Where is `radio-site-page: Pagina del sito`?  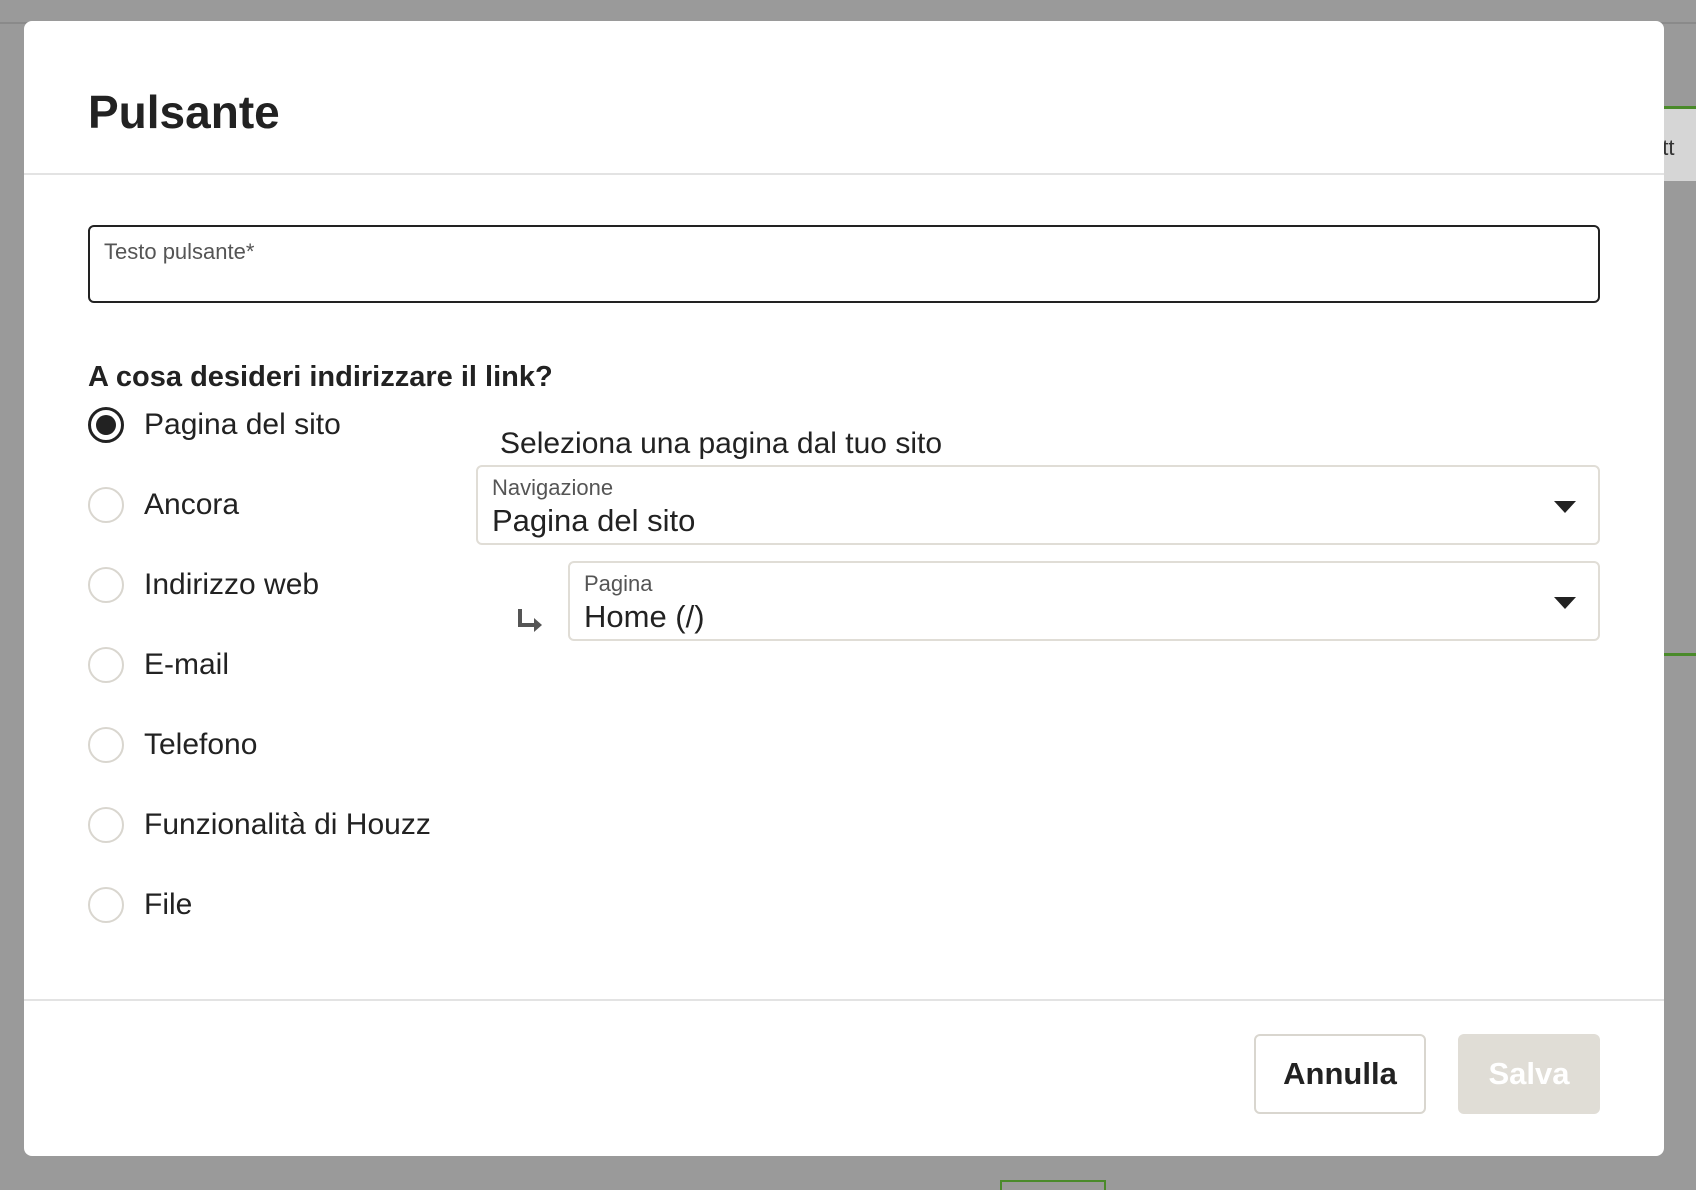
radio-site-page: Pagina del sito is located at coordinates (288, 425).